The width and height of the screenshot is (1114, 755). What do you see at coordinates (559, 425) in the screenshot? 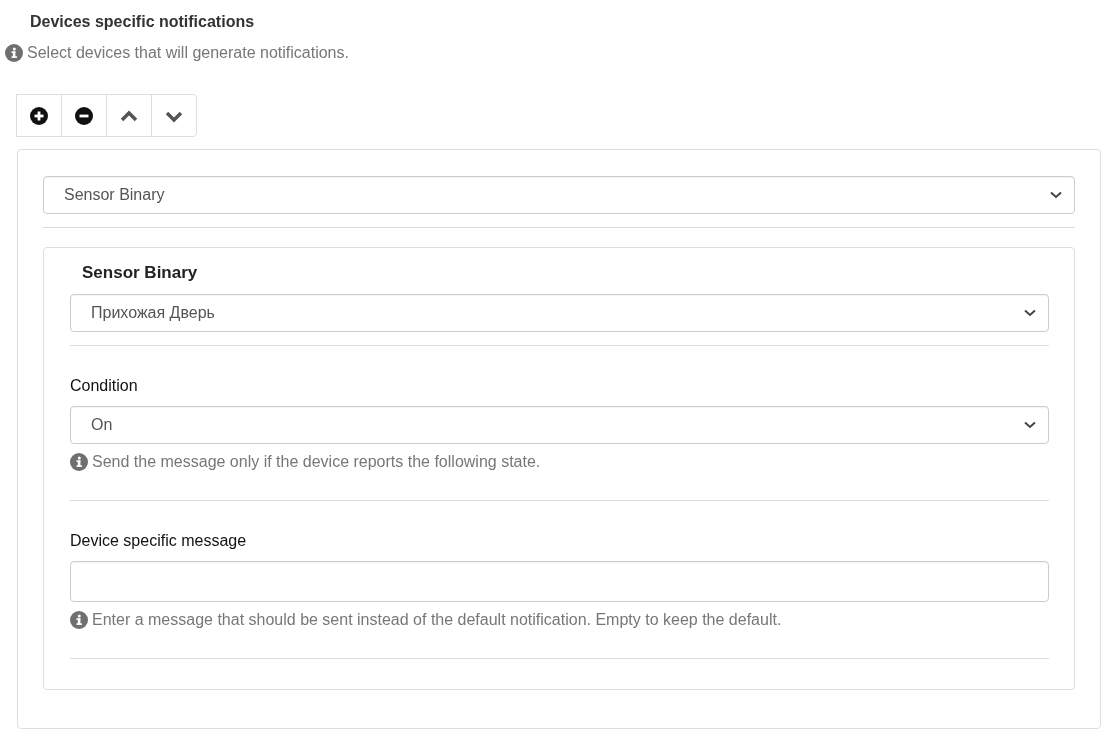
I see `select-field: On` at bounding box center [559, 425].